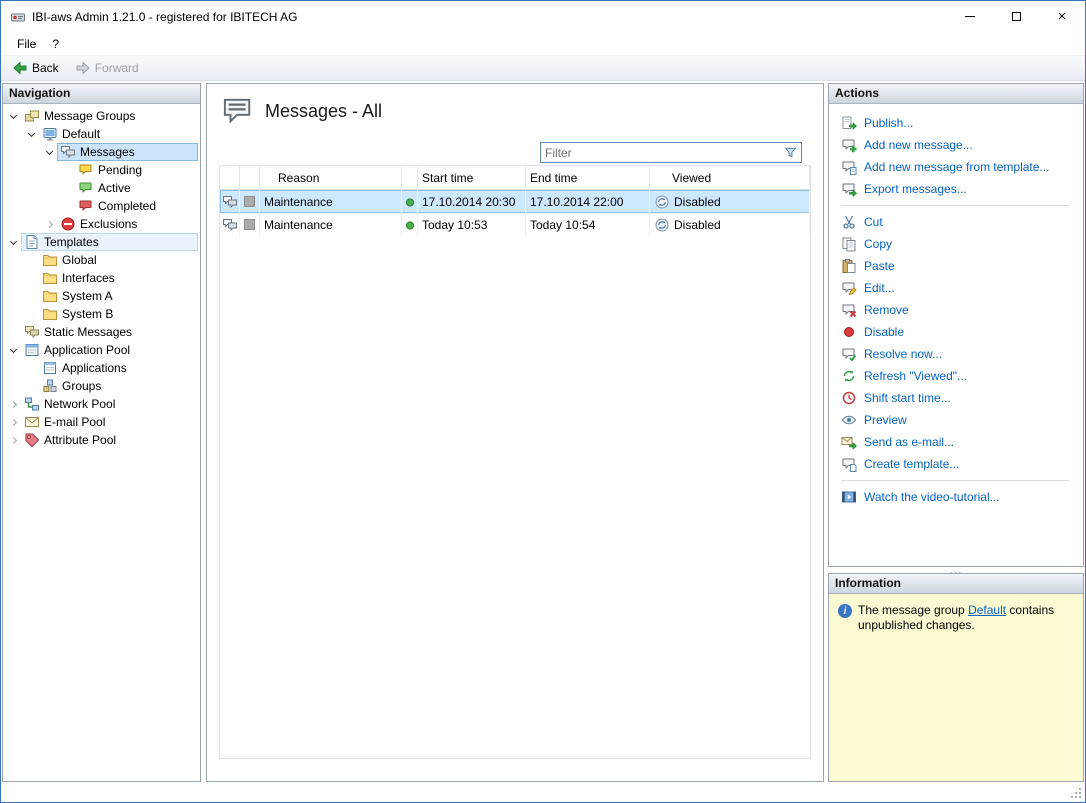  I want to click on column-header-viewed: Viewed, so click(730, 177).